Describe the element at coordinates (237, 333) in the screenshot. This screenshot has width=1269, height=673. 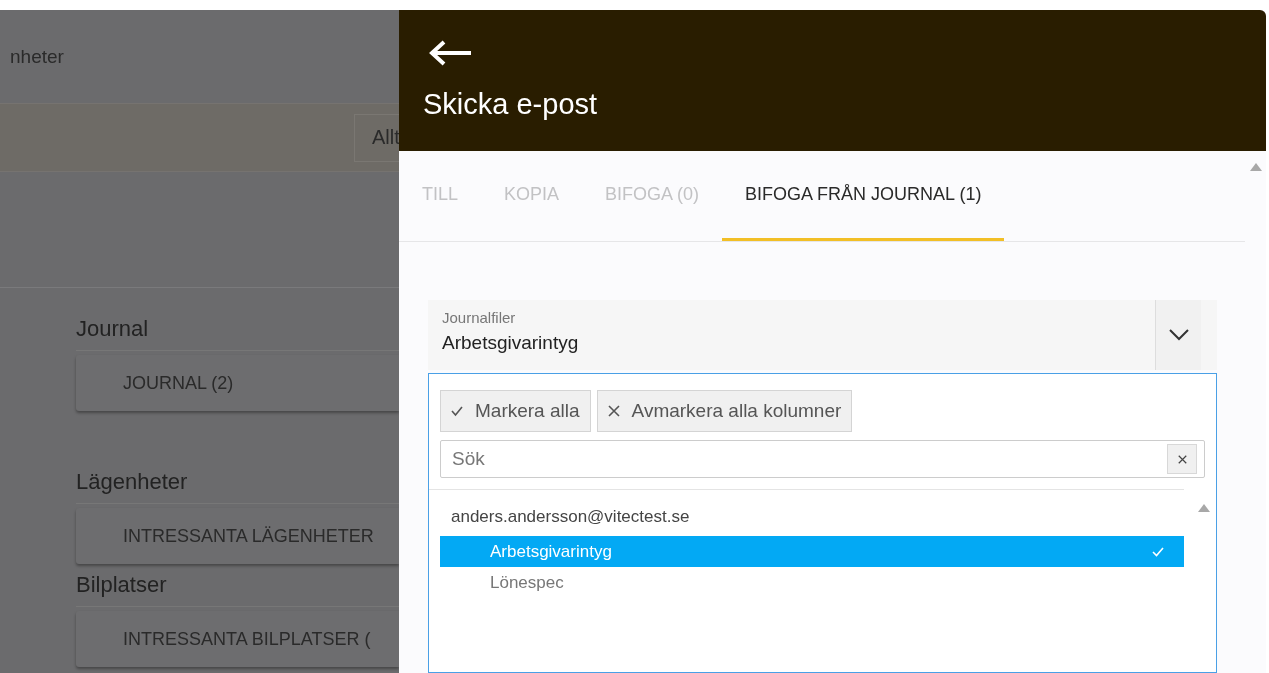
I see `section-heading: Journal` at that location.